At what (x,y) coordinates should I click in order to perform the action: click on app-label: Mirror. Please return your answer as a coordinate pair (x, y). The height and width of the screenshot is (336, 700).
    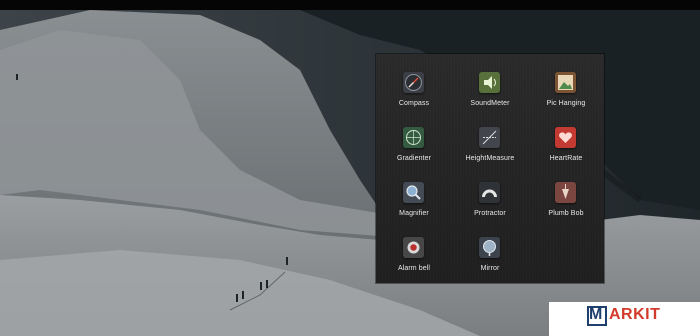
    Looking at the image, I should click on (490, 268).